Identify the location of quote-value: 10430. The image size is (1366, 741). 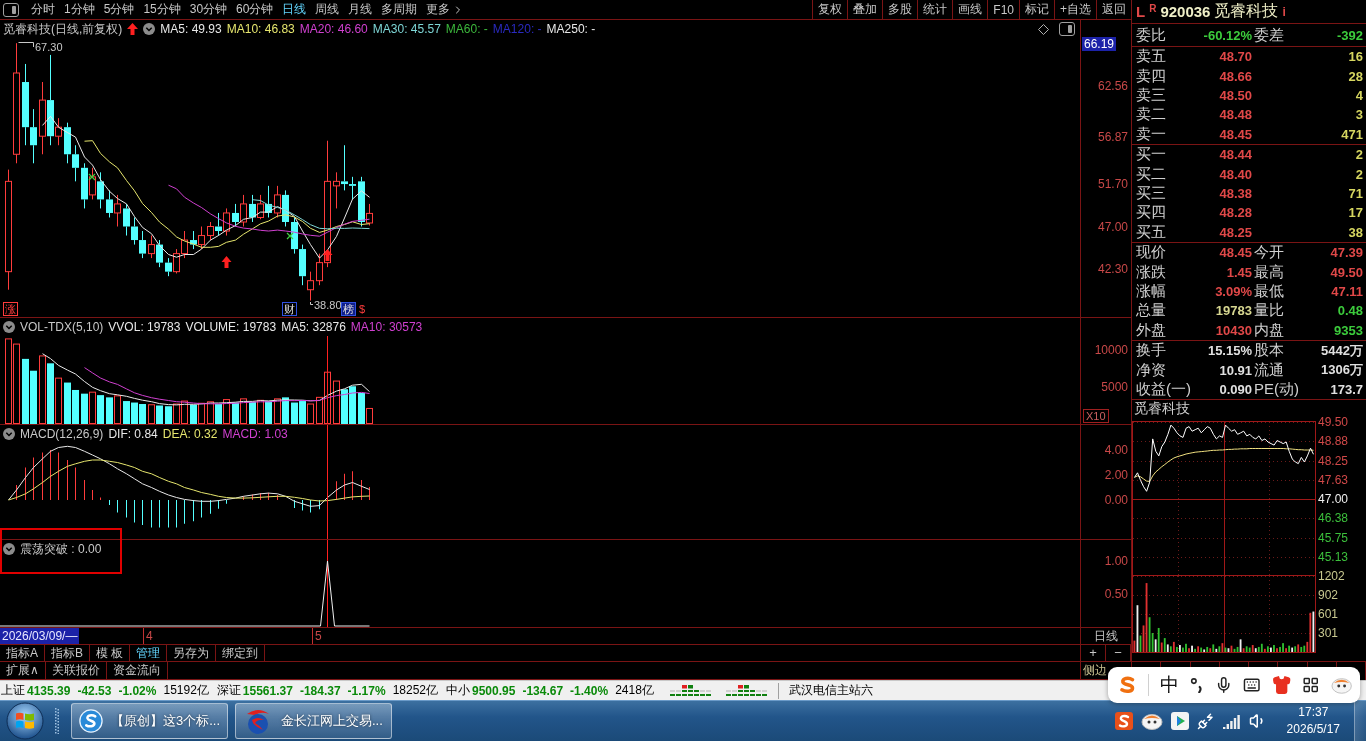
(1233, 330).